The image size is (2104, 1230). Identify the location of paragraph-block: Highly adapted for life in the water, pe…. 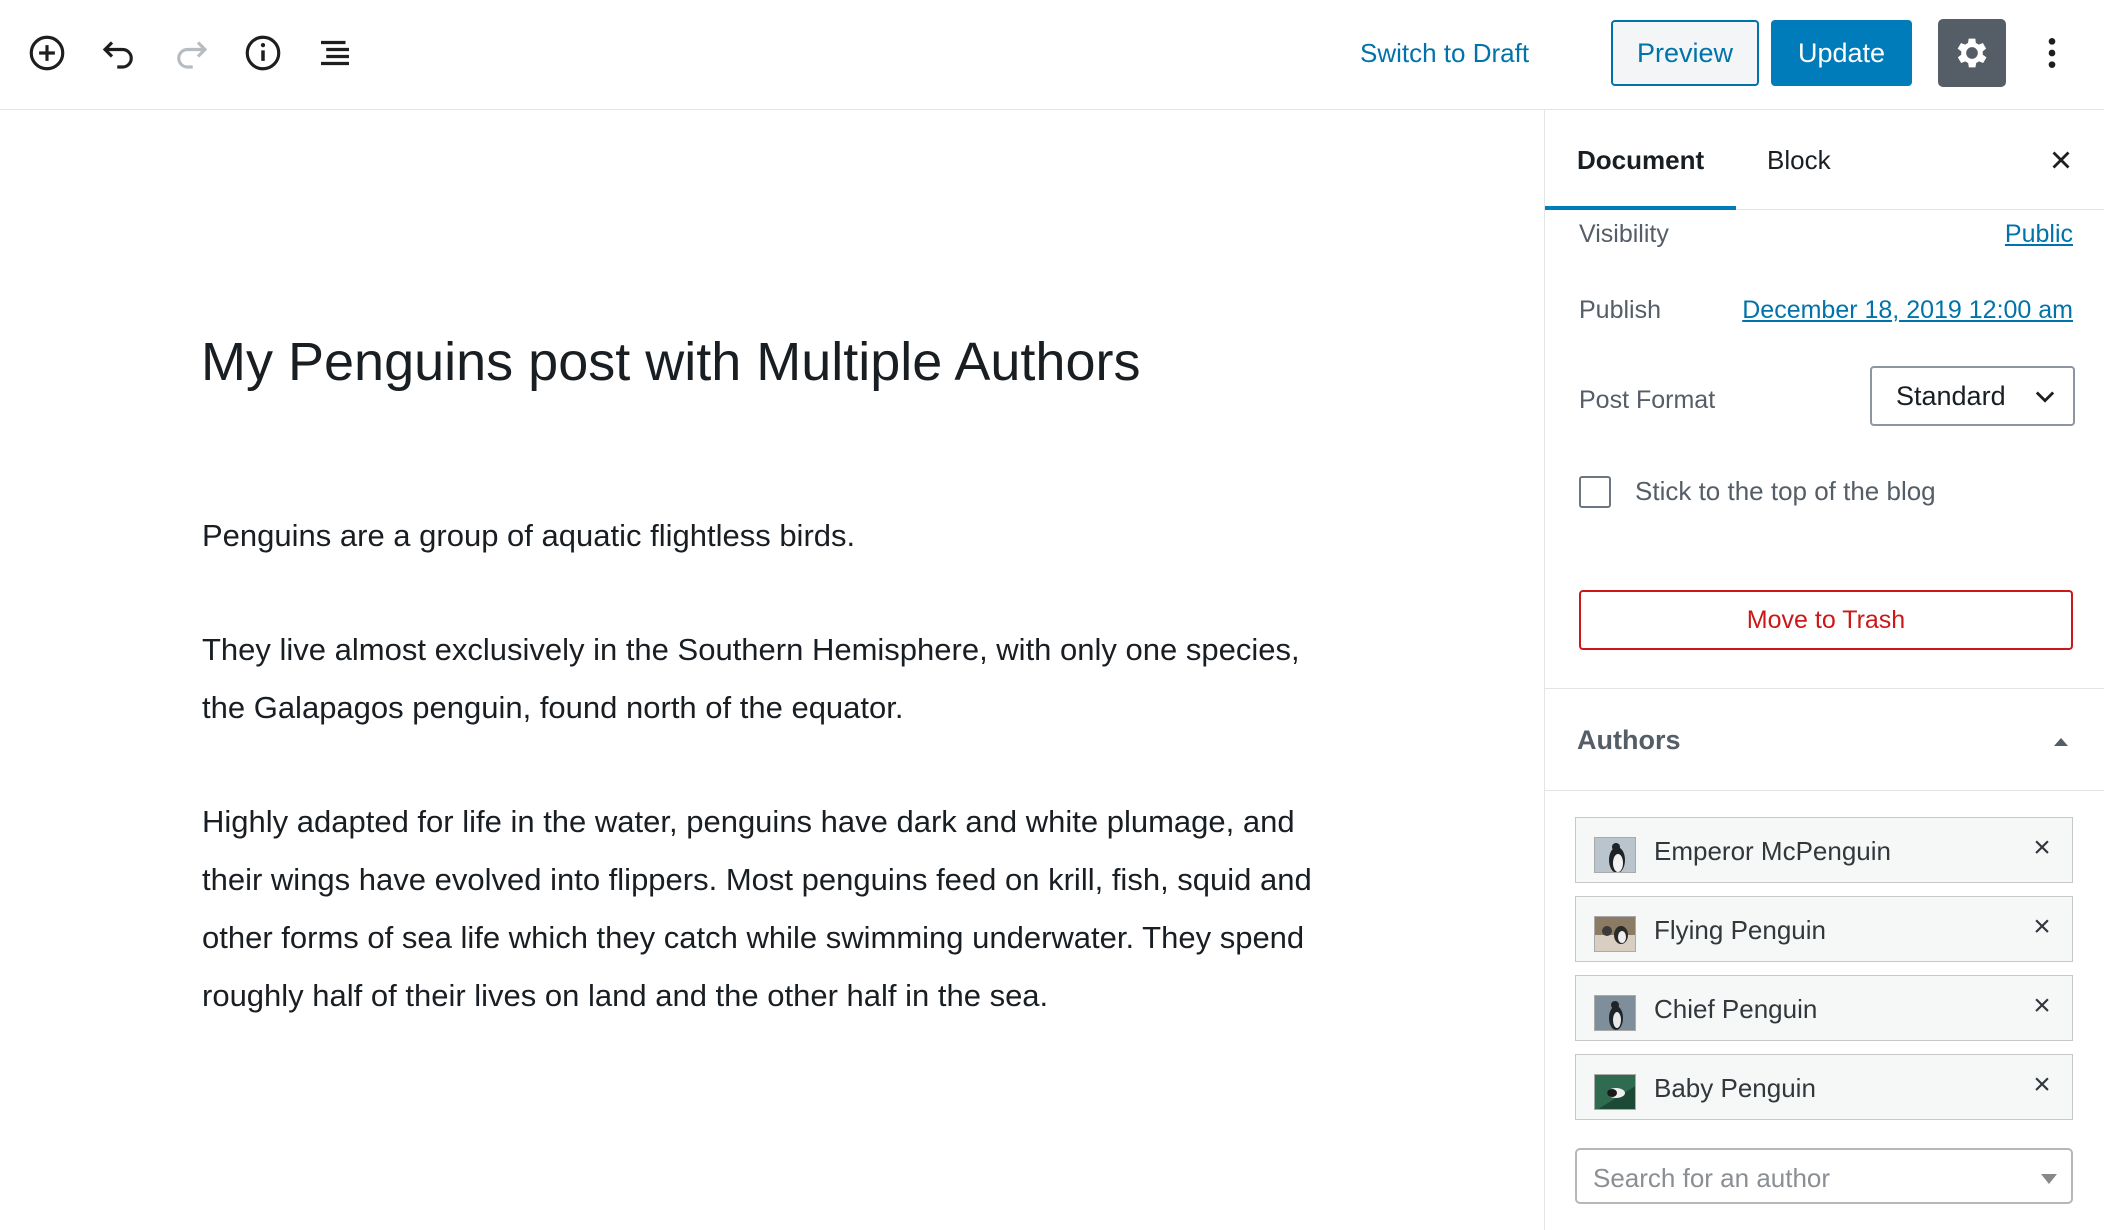
(762, 909).